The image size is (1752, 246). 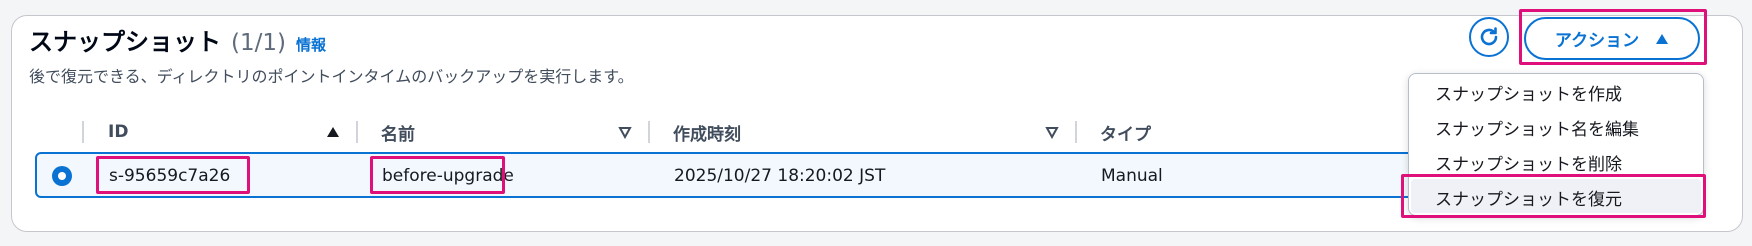 I want to click on highlight-snapshot-id, so click(x=173, y=175).